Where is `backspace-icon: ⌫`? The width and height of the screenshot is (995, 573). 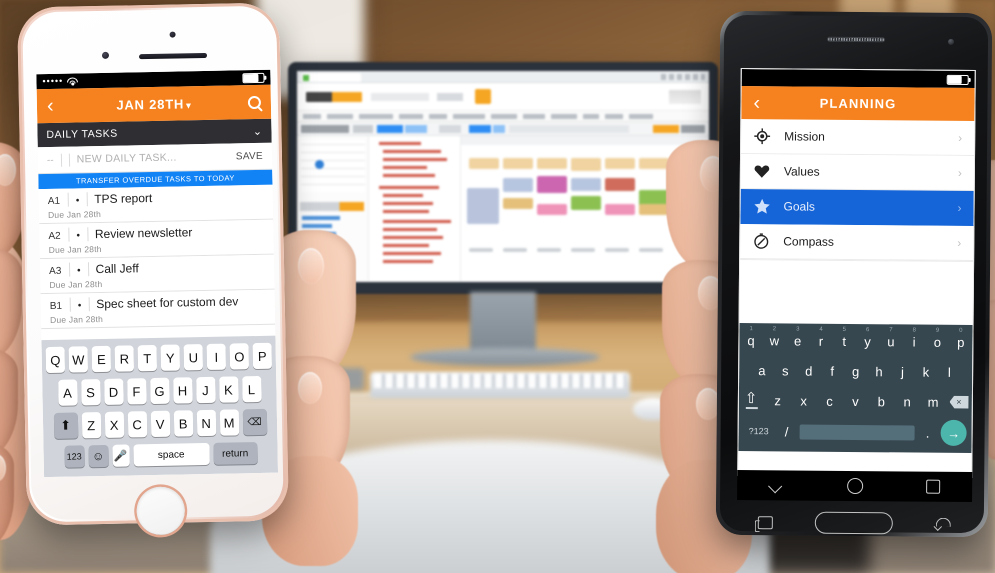
backspace-icon: ⌫ is located at coordinates (254, 422).